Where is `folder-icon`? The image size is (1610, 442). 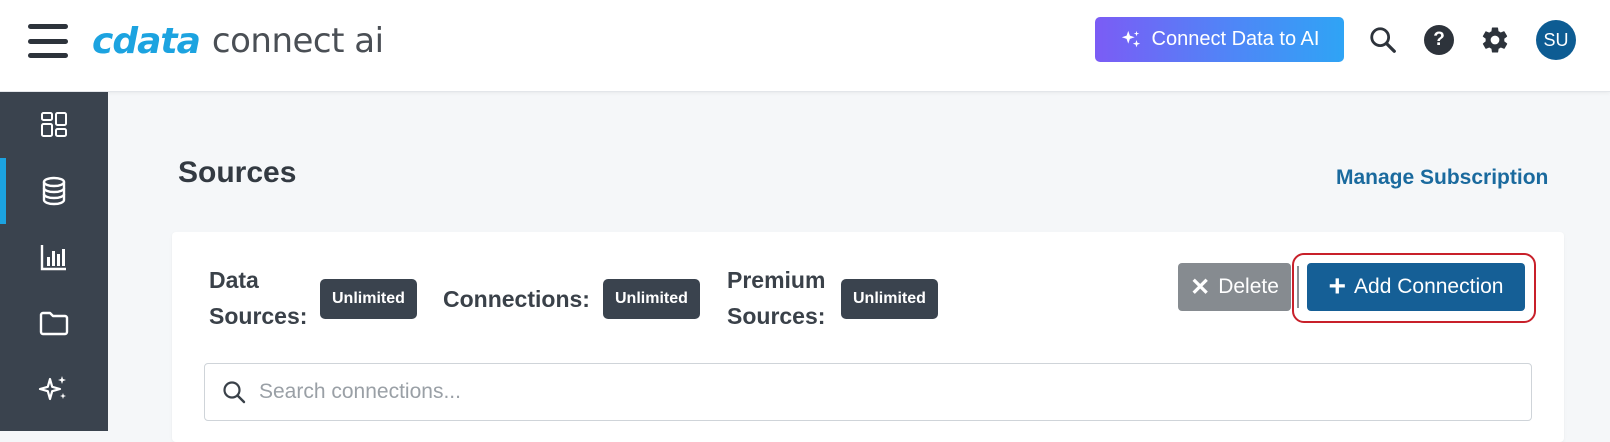 folder-icon is located at coordinates (54, 323).